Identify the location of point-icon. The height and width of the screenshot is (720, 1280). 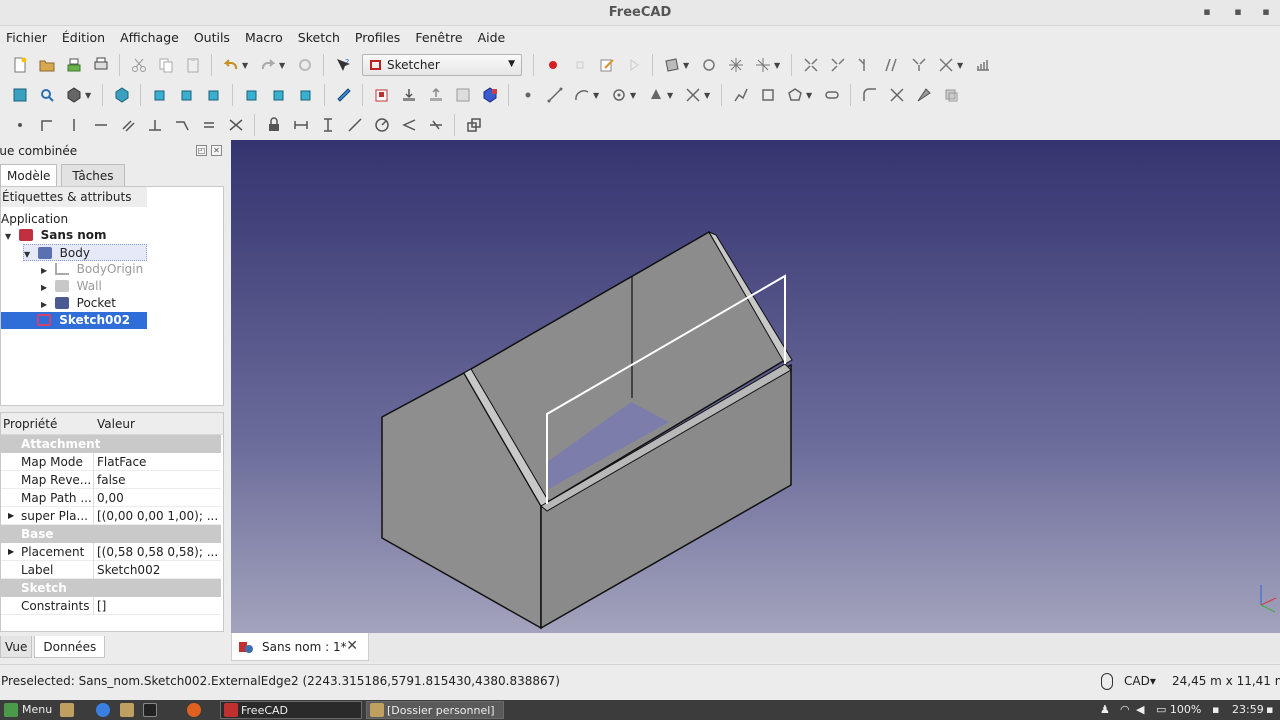
(528, 95).